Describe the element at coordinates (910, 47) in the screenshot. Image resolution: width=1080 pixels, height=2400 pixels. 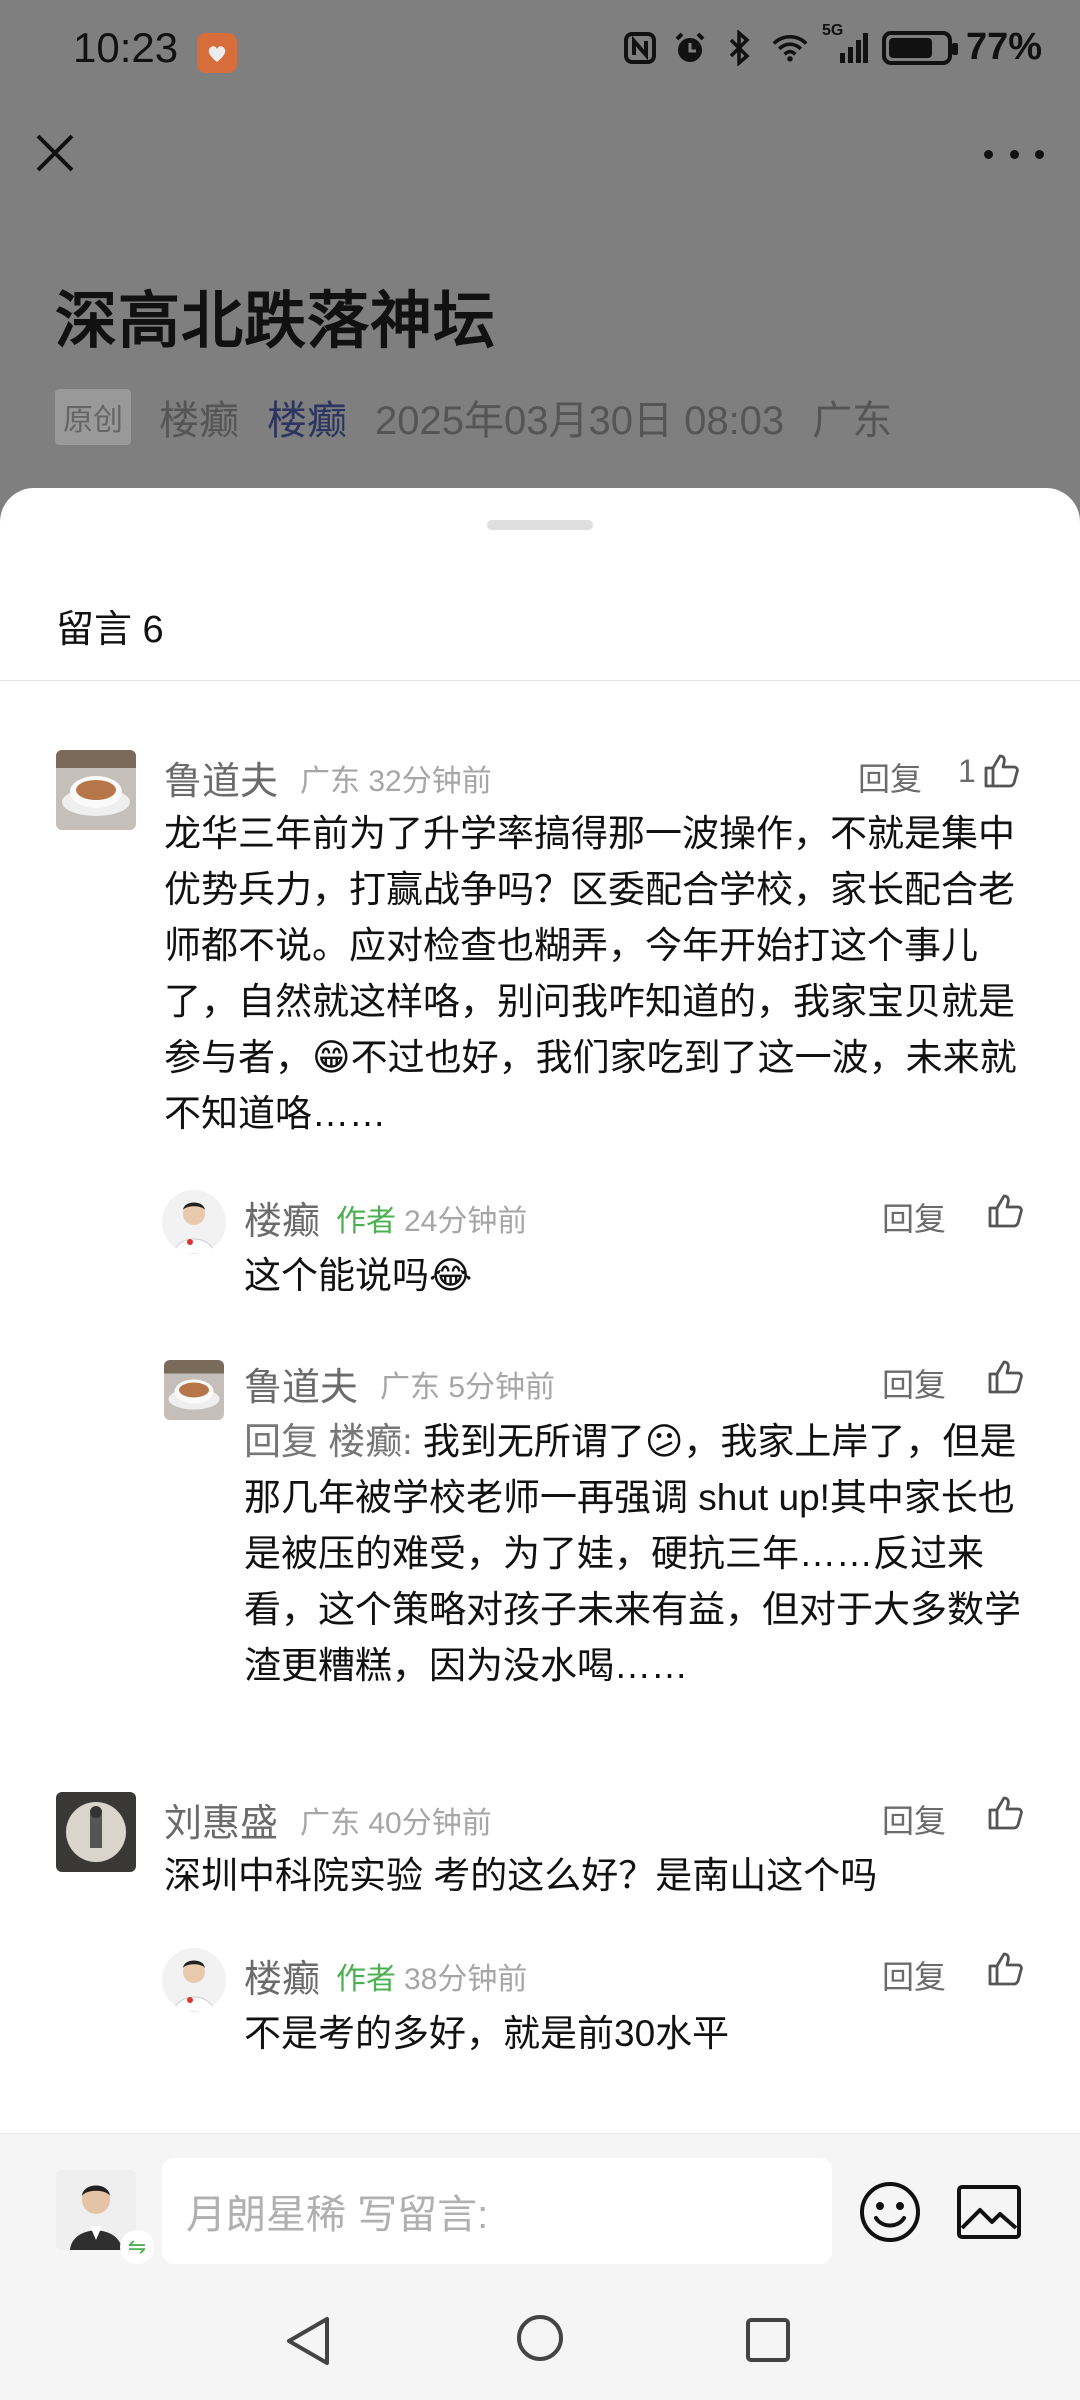
I see `battery-level` at that location.